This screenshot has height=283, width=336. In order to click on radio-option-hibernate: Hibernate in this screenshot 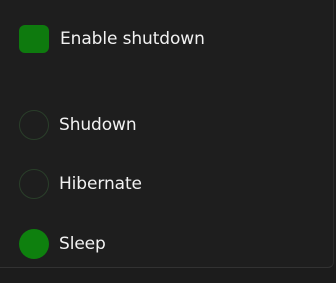, I will do `click(80, 184)`.